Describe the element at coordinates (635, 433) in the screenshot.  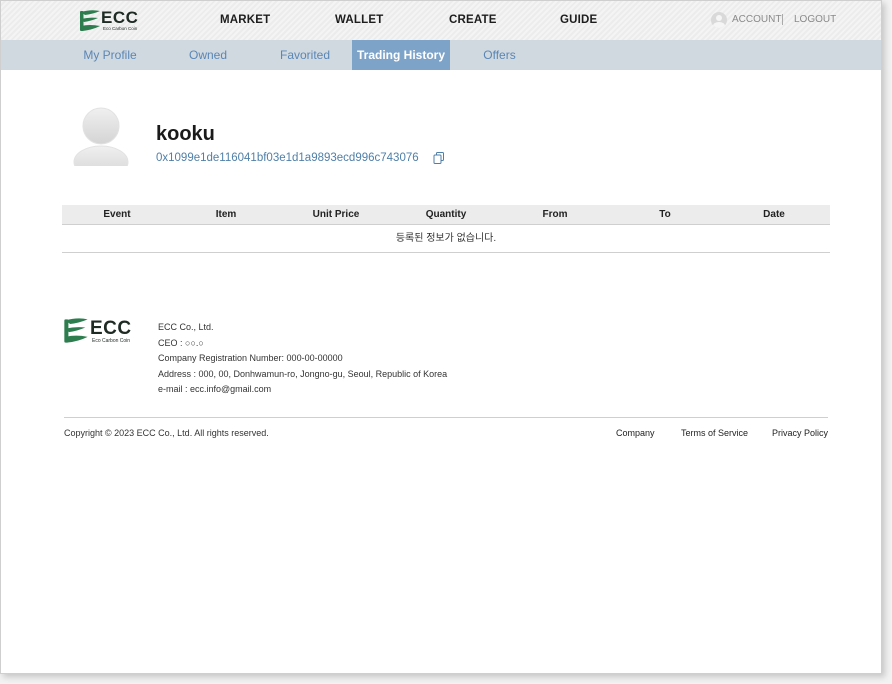
I see `footer-link-company: Company` at that location.